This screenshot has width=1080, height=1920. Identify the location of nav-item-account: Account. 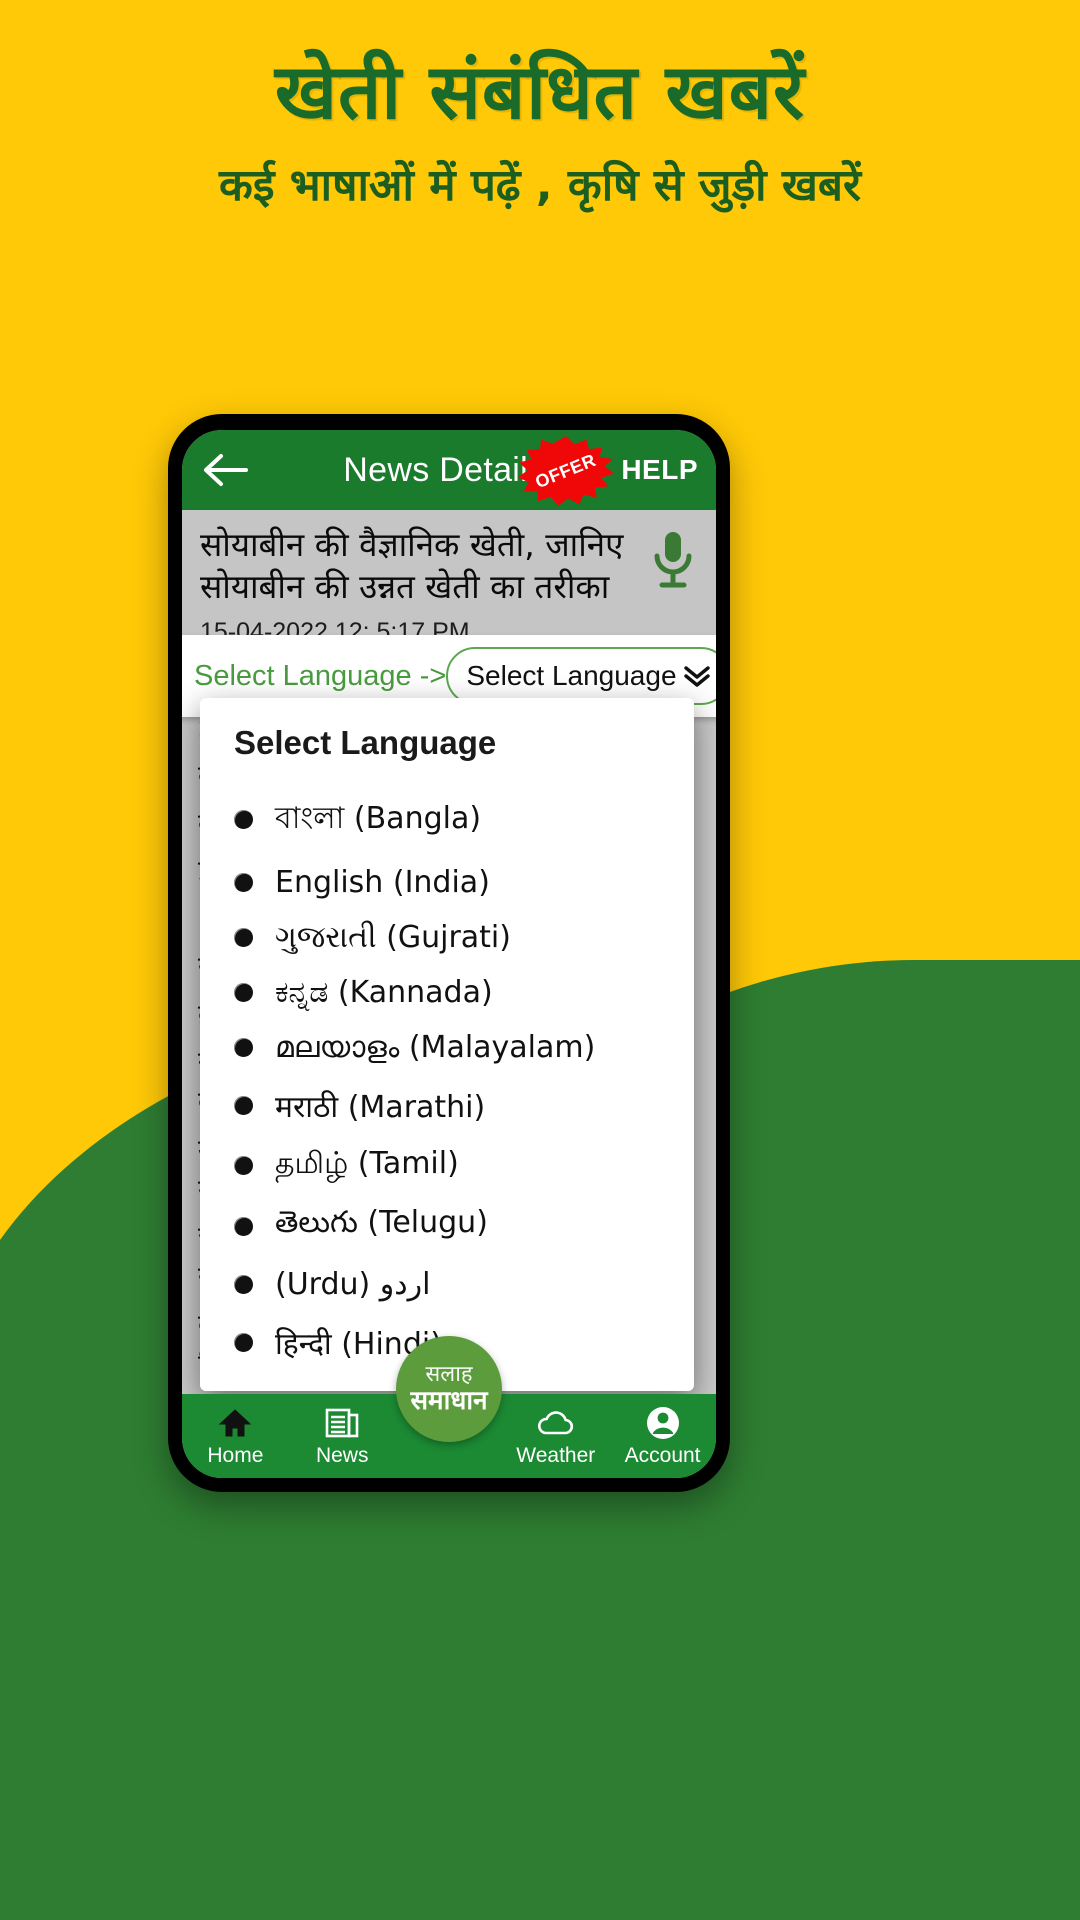
(662, 1436).